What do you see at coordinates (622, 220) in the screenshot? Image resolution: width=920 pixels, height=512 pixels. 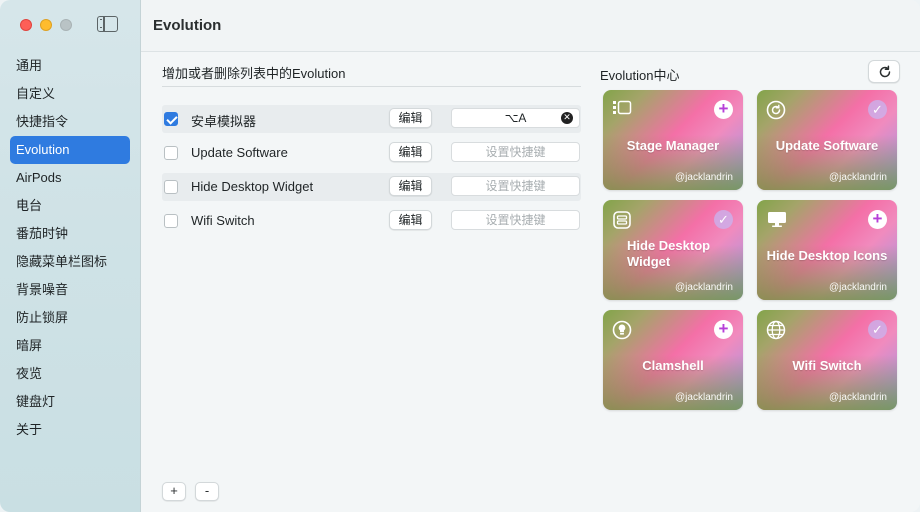 I see `widget-icon` at bounding box center [622, 220].